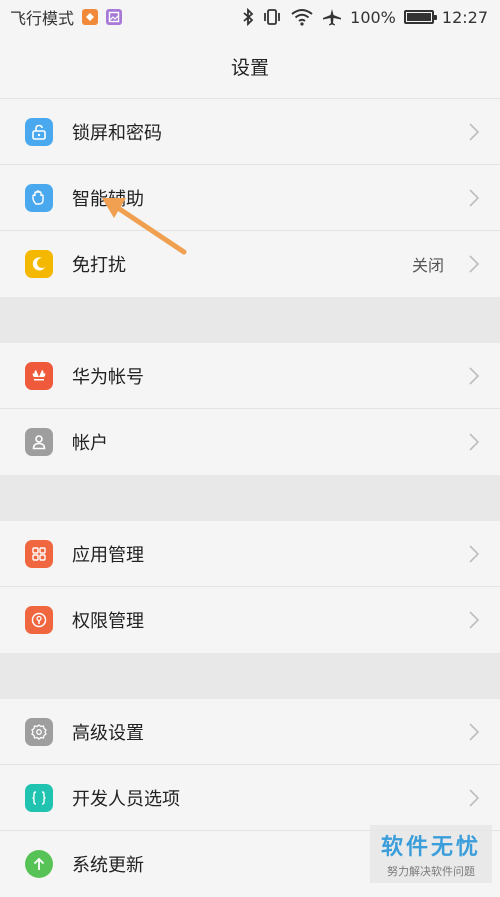 The image size is (500, 897). Describe the element at coordinates (250, 132) in the screenshot. I see `settings-item-lock-screen: 锁屏和密码` at that location.